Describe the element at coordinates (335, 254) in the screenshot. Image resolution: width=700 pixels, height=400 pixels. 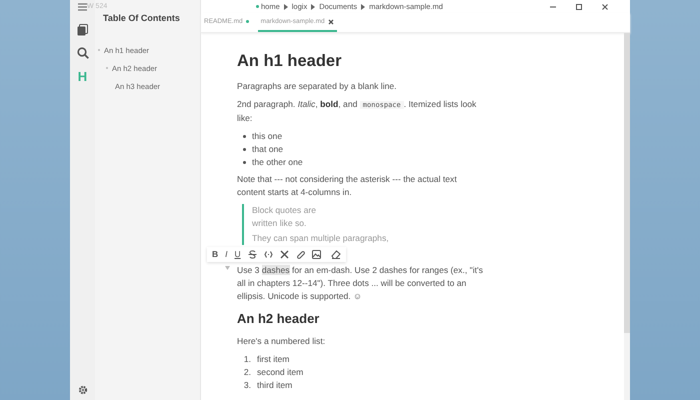
I see `eraser-icon` at that location.